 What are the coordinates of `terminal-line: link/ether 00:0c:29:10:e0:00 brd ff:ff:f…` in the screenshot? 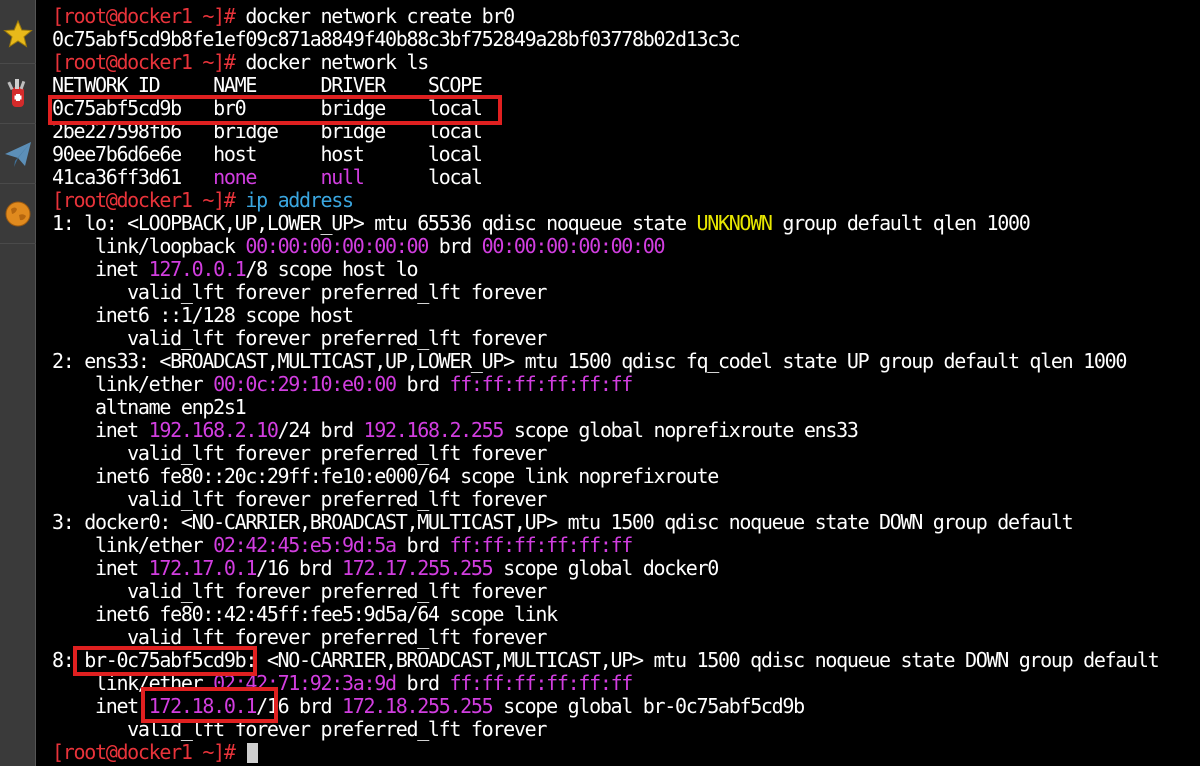 It's located at (342, 384).